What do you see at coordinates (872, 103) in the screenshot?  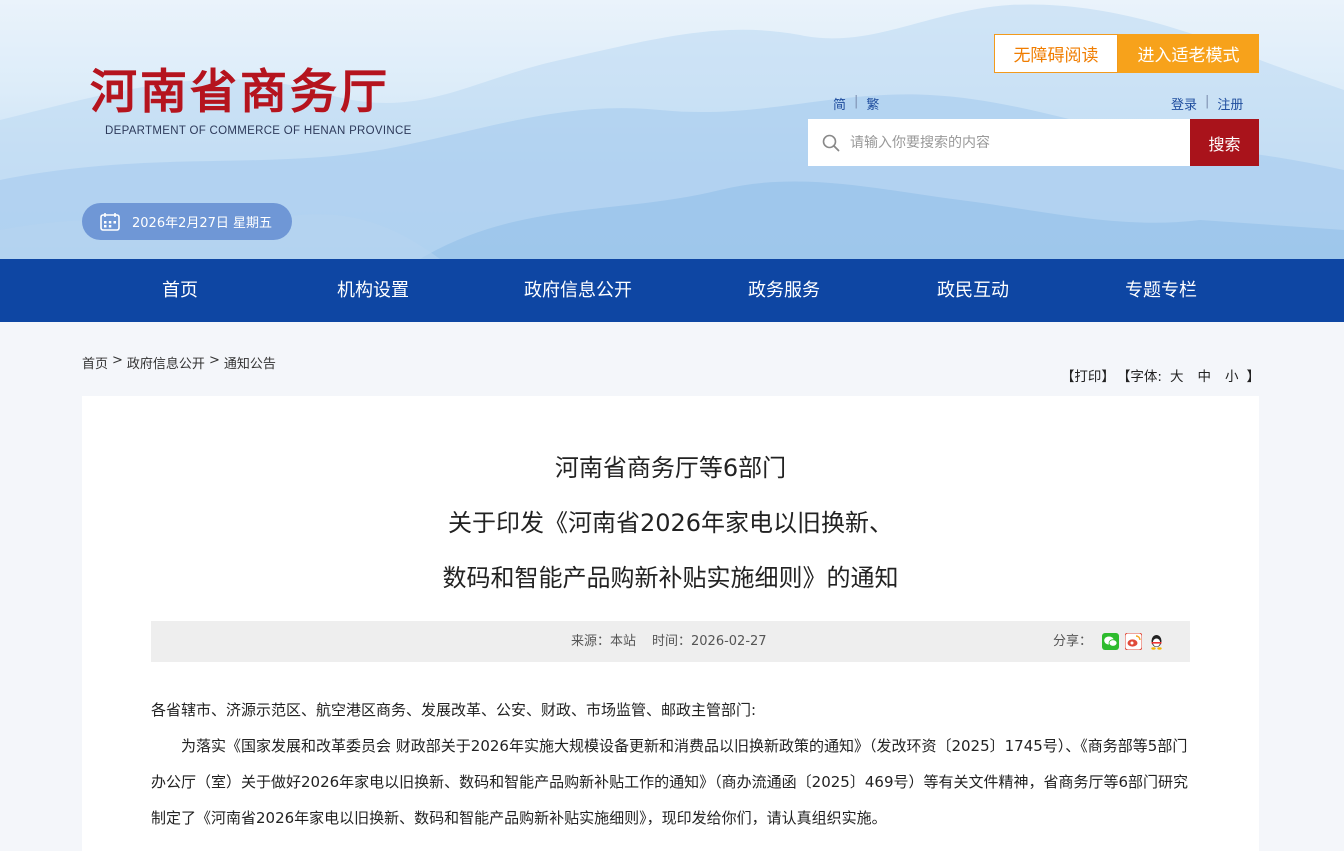 I see `lang-traditional-link: 繁` at bounding box center [872, 103].